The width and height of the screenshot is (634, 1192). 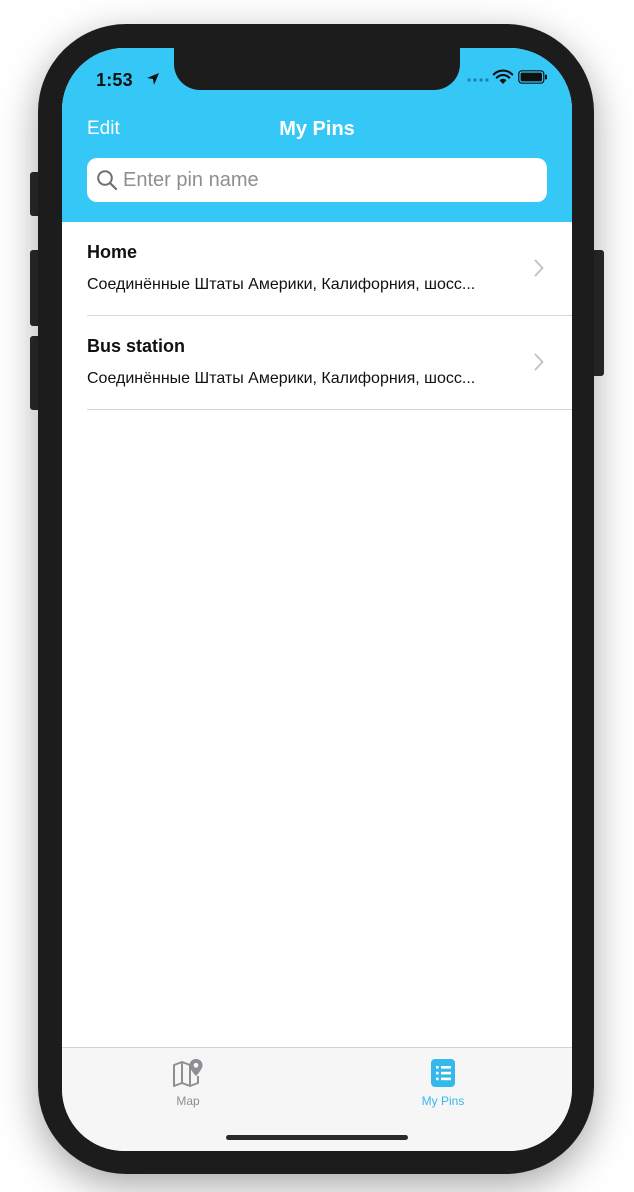 I want to click on notch, so click(x=317, y=69).